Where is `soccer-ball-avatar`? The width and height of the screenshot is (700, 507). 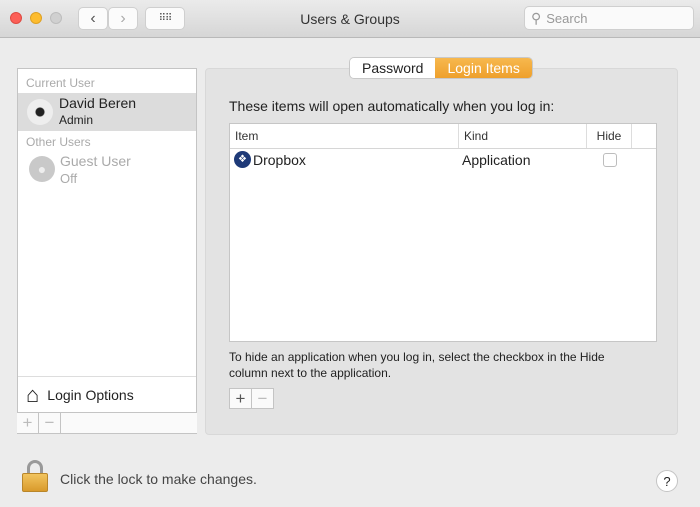
soccer-ball-avatar is located at coordinates (40, 112).